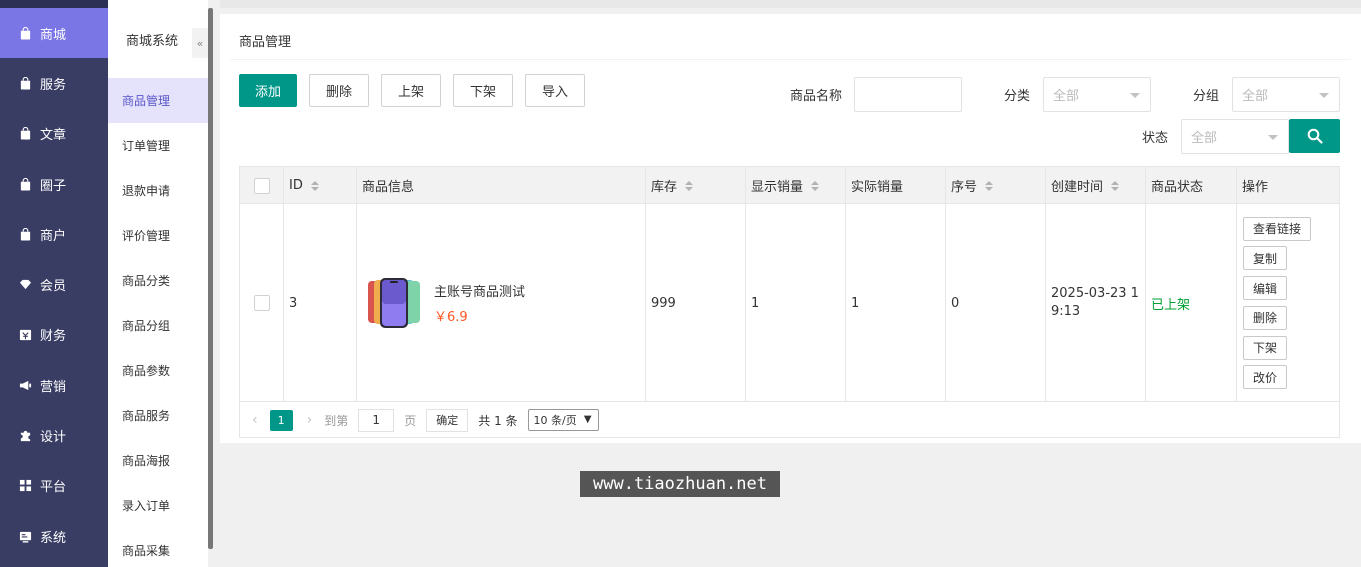 The image size is (1361, 567). What do you see at coordinates (200, 43) in the screenshot?
I see `collapse-sidebar-button: «` at bounding box center [200, 43].